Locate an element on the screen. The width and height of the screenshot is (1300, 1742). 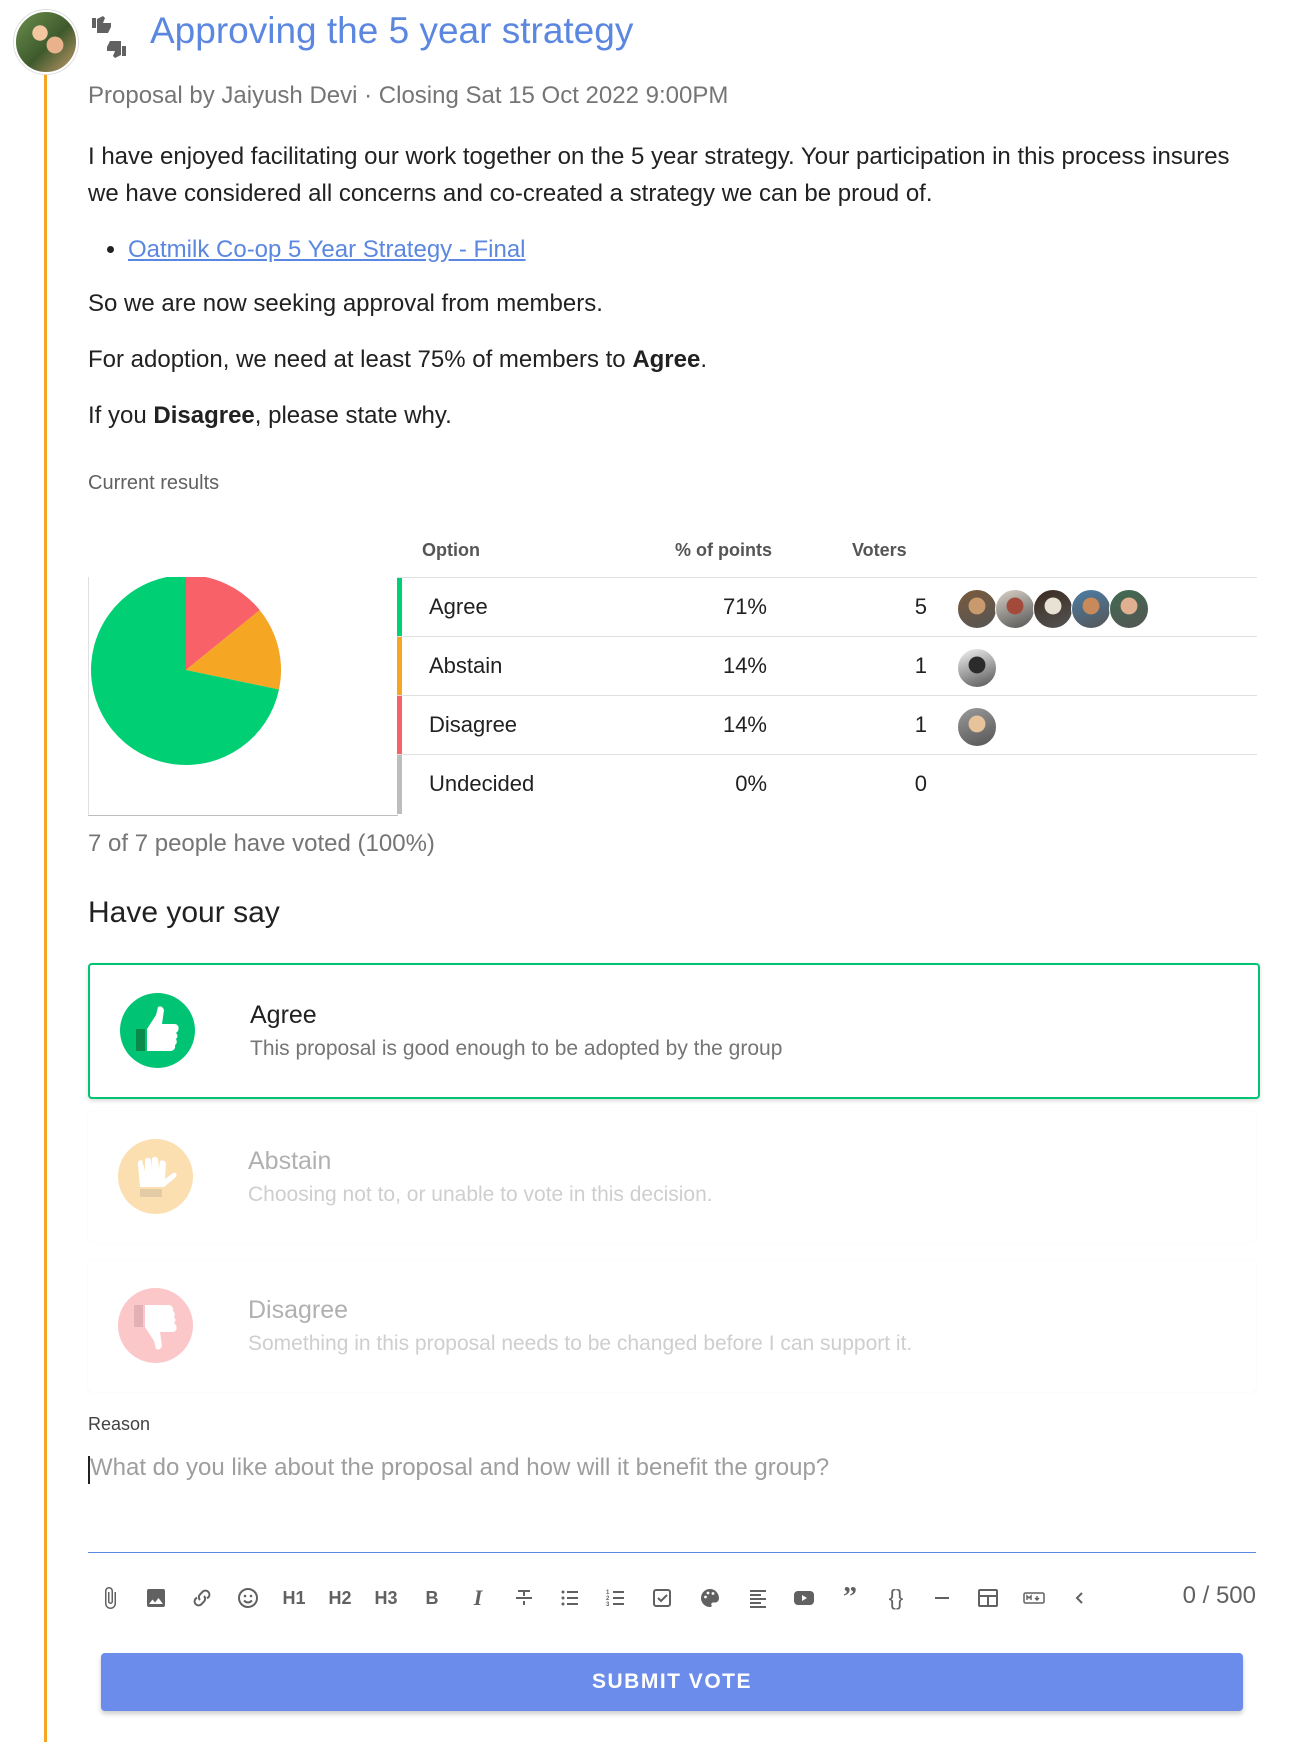
option-label: Abstain is located at coordinates (290, 1161).